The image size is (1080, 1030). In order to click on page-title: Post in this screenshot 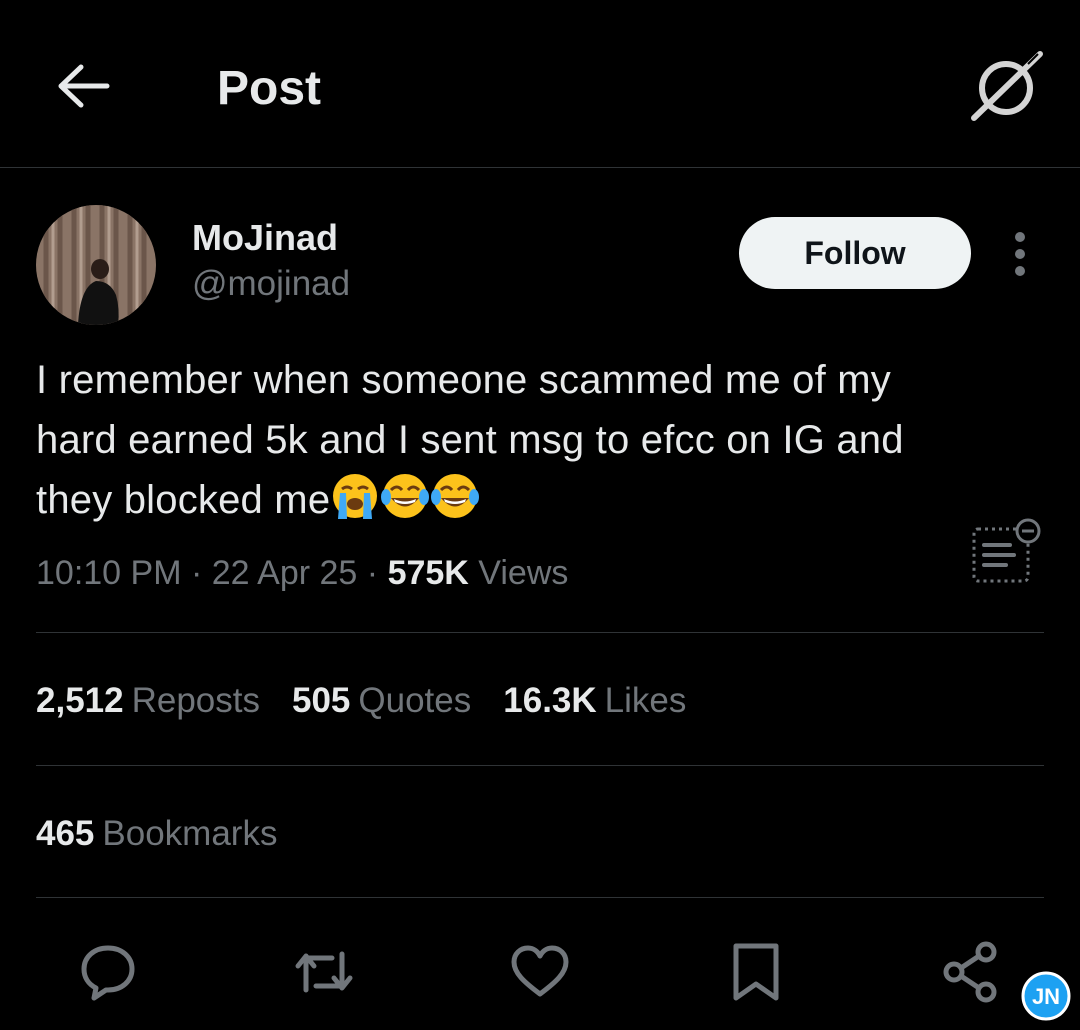, I will do `click(269, 88)`.